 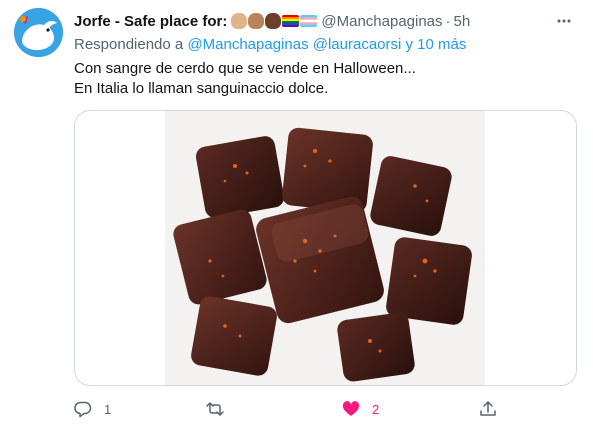 I want to click on bird-avatar-icon, so click(x=38, y=32).